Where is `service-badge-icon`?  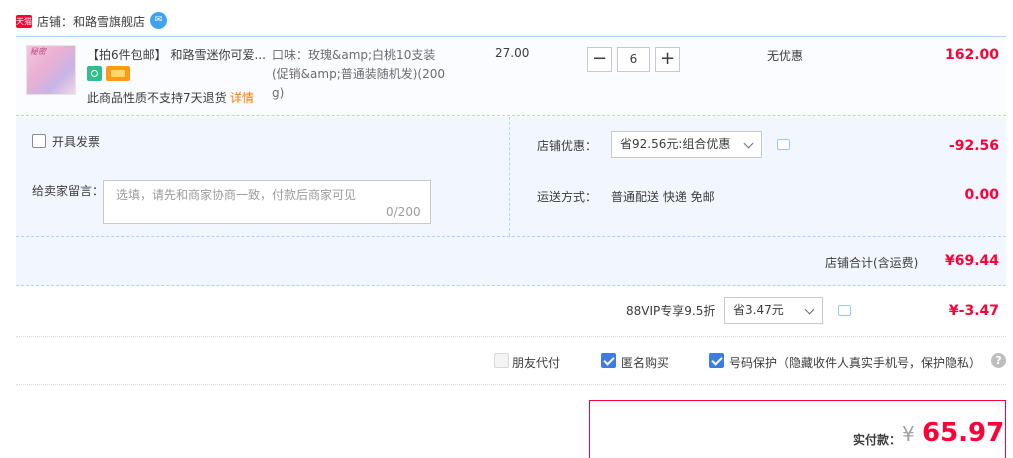 service-badge-icon is located at coordinates (94, 73).